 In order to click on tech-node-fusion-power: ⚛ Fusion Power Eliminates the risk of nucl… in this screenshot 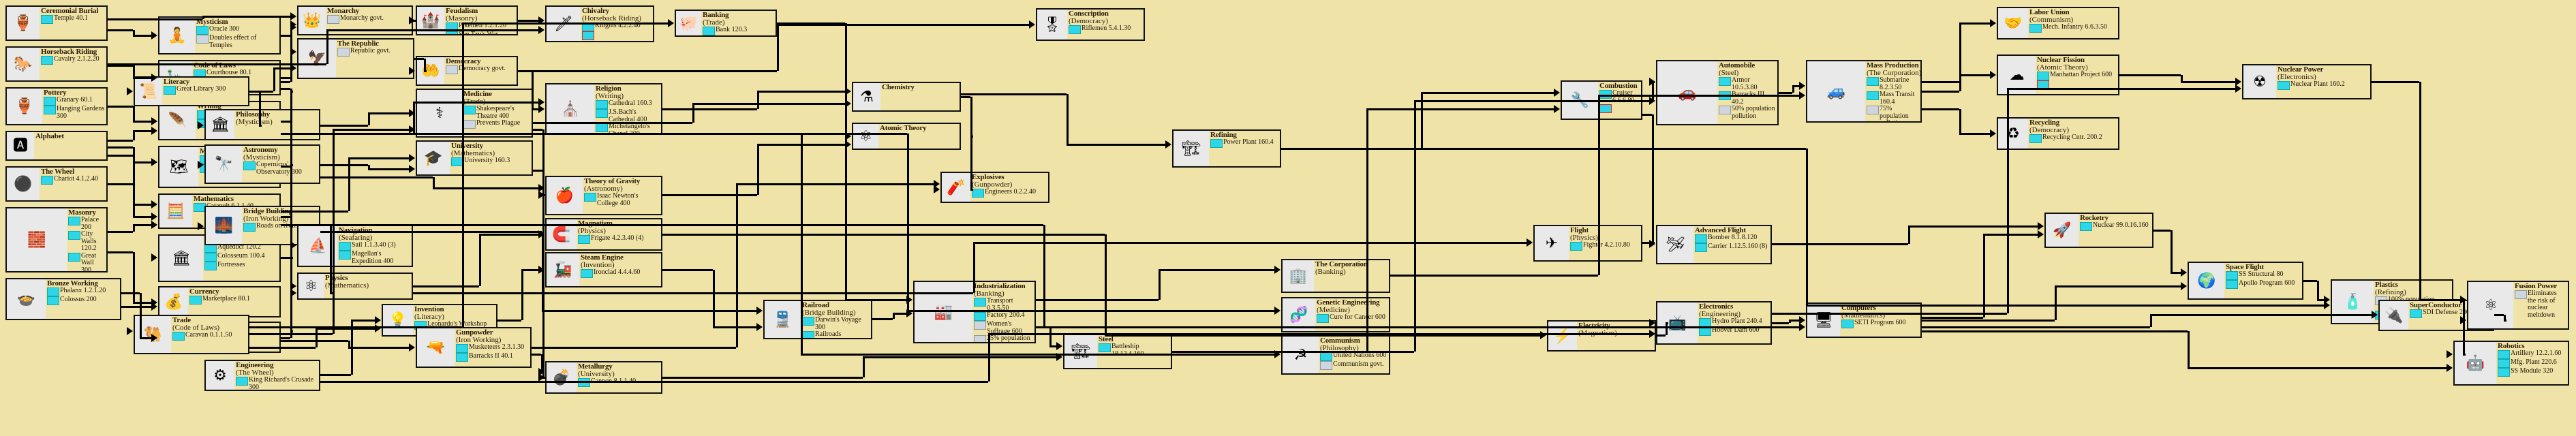, I will do `click(2518, 305)`.